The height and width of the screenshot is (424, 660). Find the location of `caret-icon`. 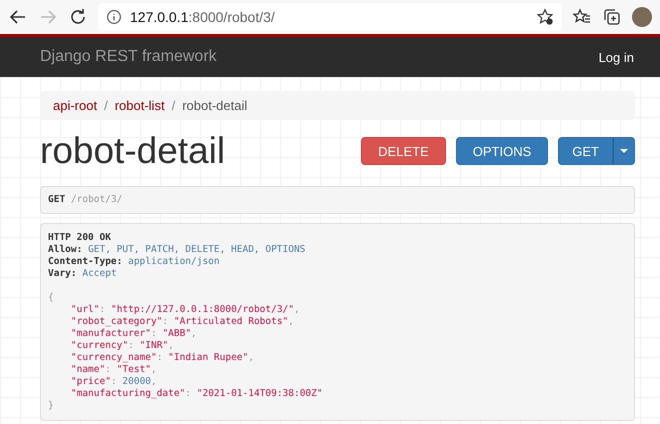

caret-icon is located at coordinates (624, 151).